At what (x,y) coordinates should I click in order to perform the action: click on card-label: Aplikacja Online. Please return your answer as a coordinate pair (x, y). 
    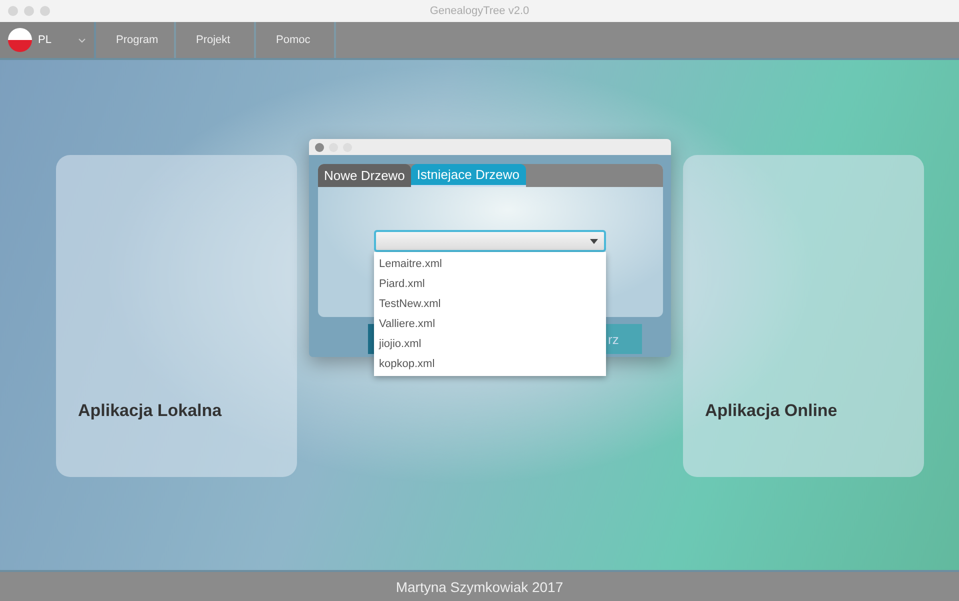
    Looking at the image, I should click on (771, 411).